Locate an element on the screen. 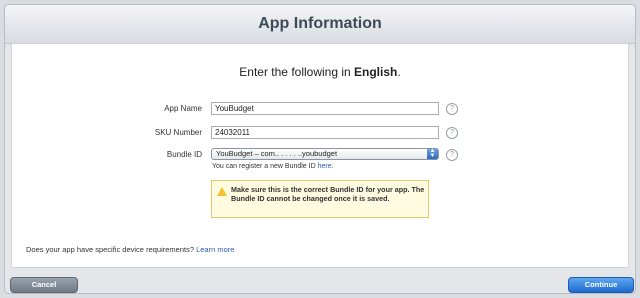 The height and width of the screenshot is (298, 640). page-title: App Information is located at coordinates (320, 23).